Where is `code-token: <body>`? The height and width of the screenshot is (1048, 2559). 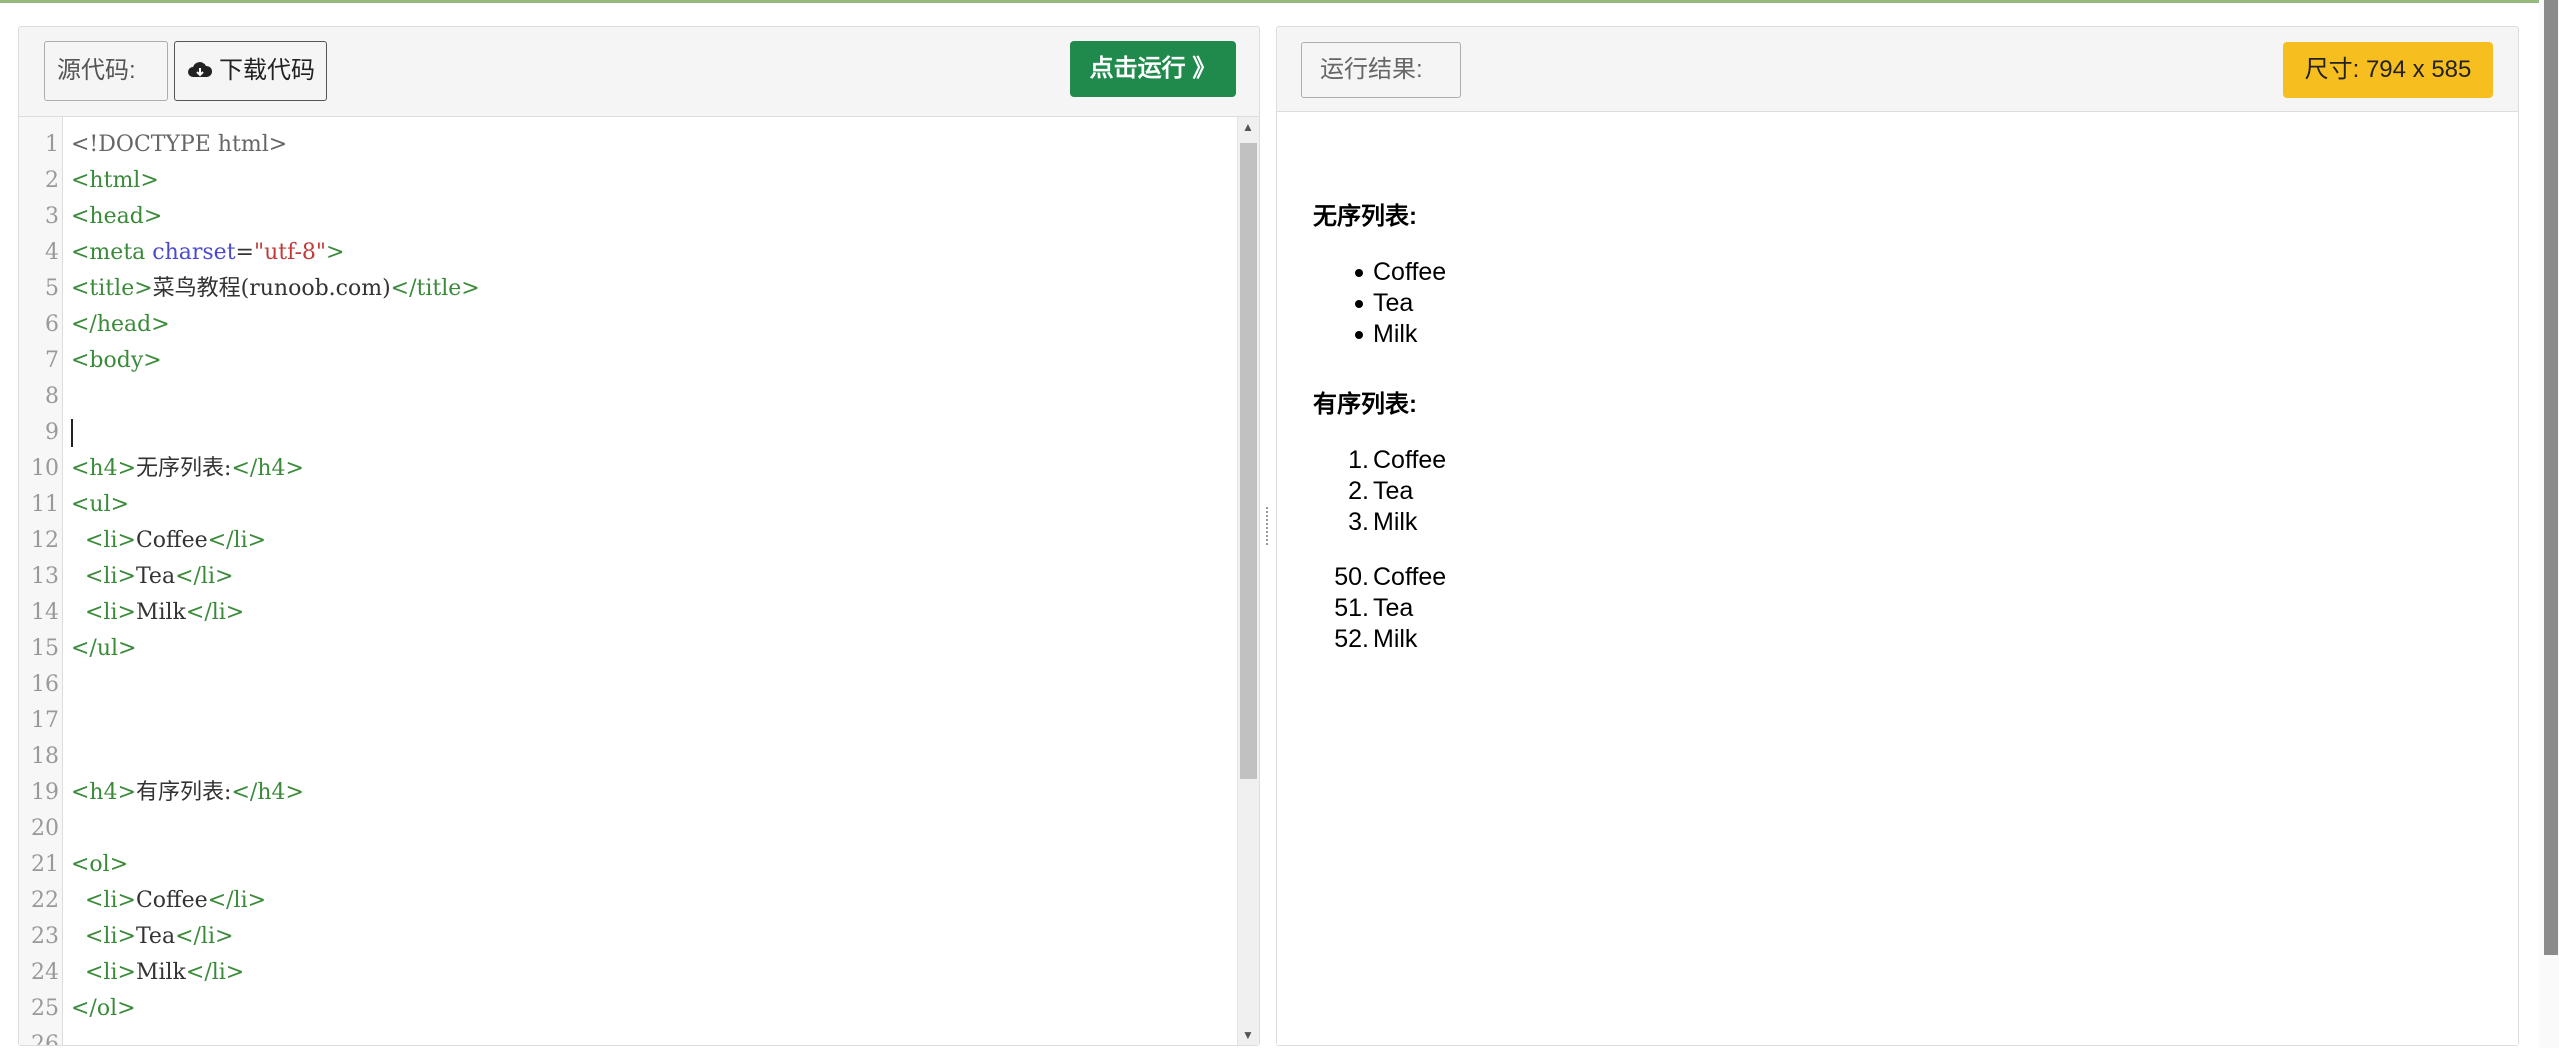 code-token: <body> is located at coordinates (116, 360).